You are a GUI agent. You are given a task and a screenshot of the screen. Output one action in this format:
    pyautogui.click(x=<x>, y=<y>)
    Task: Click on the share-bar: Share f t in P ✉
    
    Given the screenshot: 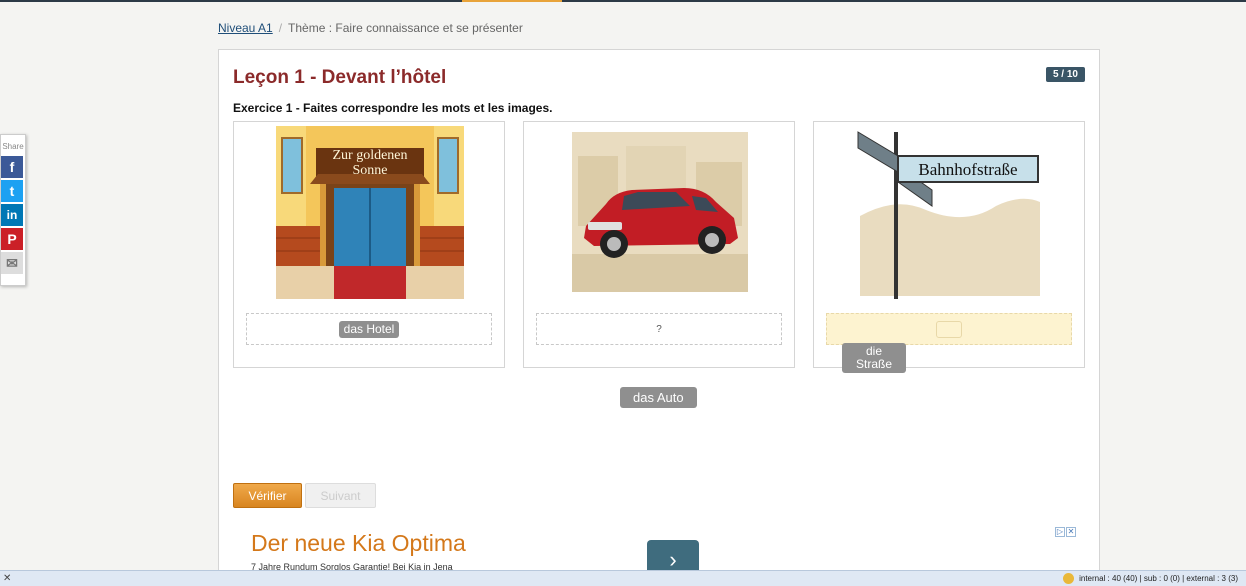 What is the action you would take?
    pyautogui.click(x=13, y=210)
    